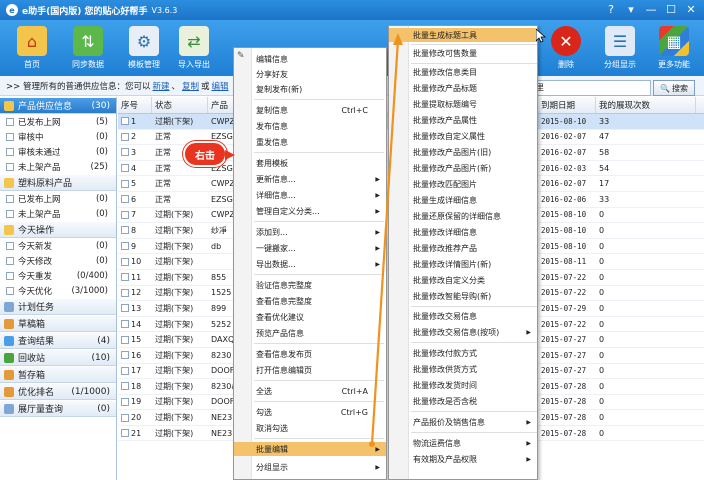 This screenshot has height=480, width=704. What do you see at coordinates (310, 301) in the screenshot?
I see `context-menu-item: 查看信息完整度` at bounding box center [310, 301].